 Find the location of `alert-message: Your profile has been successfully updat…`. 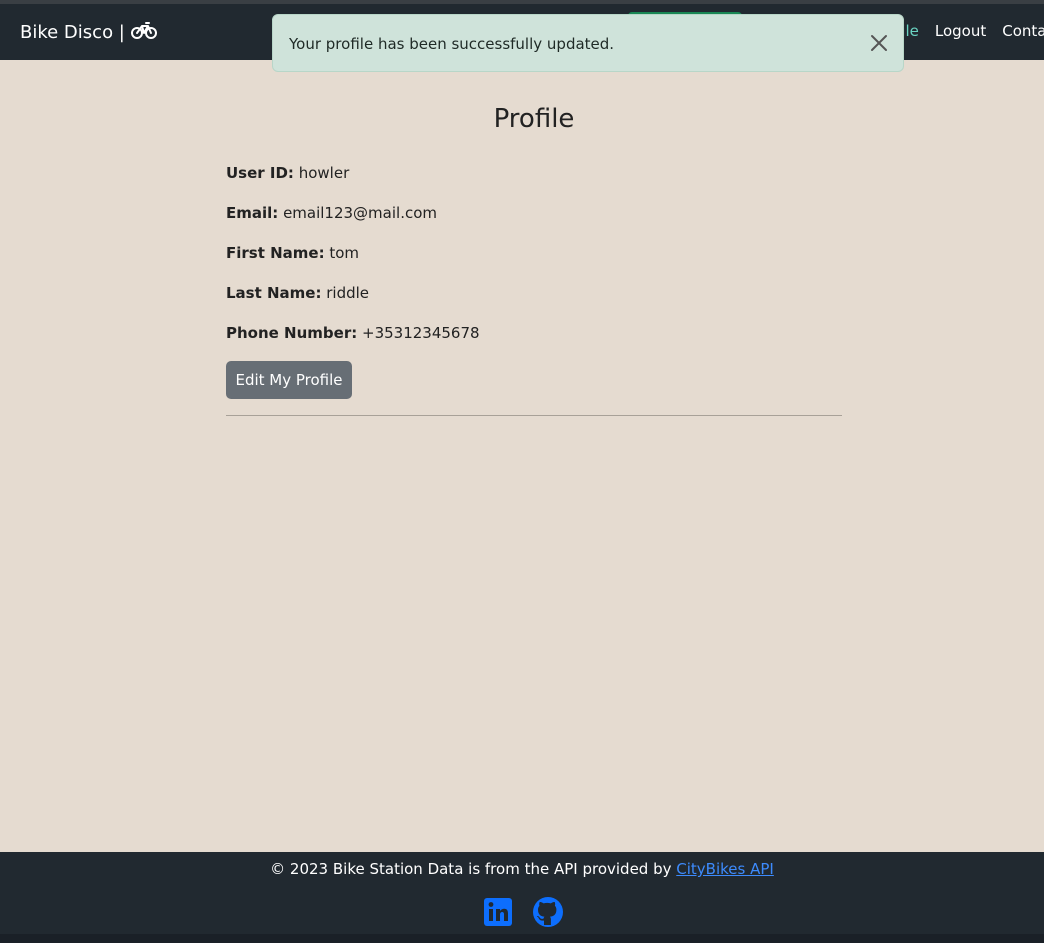

alert-message: Your profile has been successfully updat… is located at coordinates (452, 44).